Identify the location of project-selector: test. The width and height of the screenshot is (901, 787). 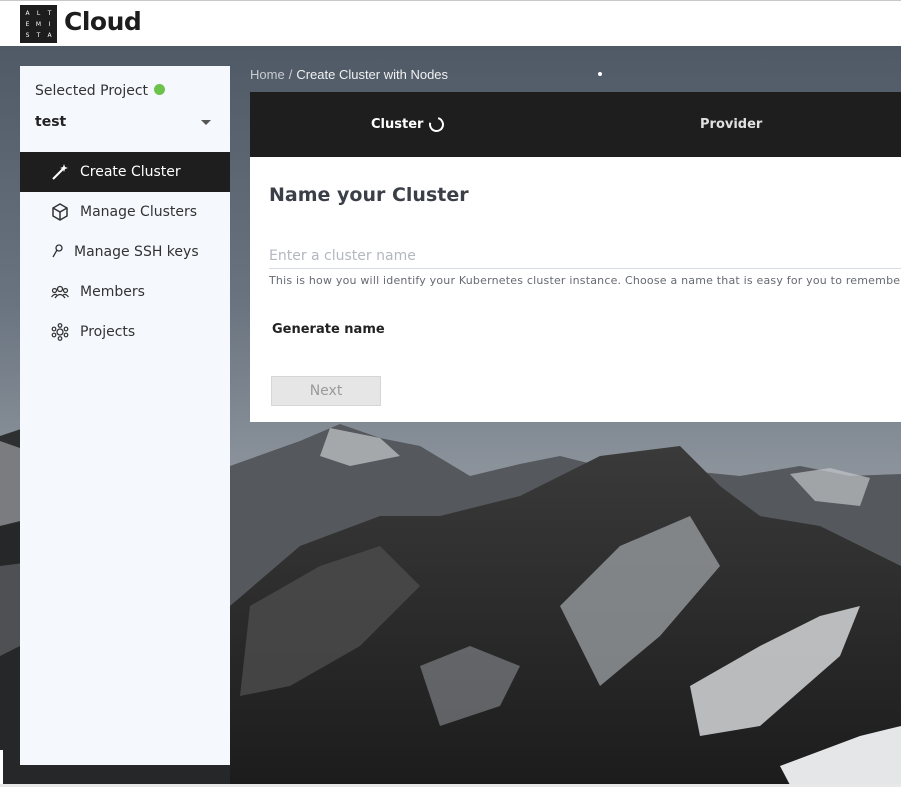
(50, 122).